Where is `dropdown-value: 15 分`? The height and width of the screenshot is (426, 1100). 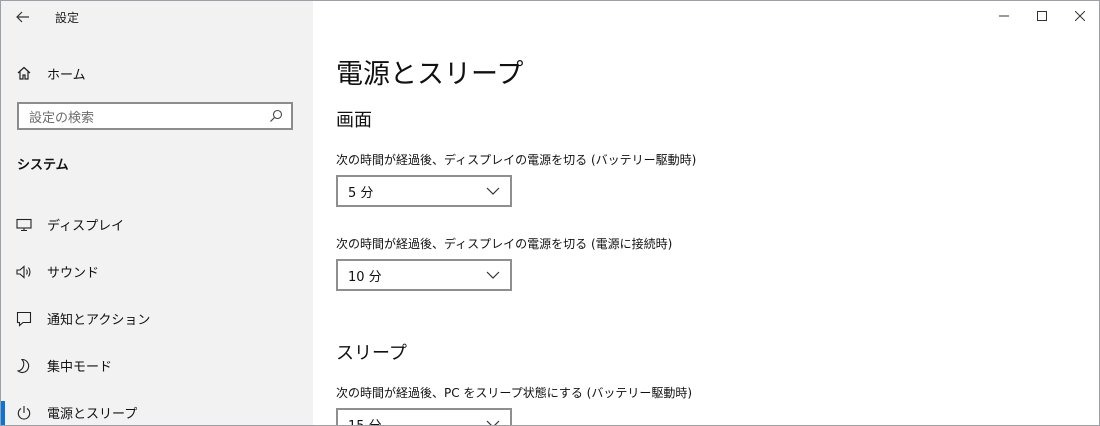 dropdown-value: 15 分 is located at coordinates (365, 422).